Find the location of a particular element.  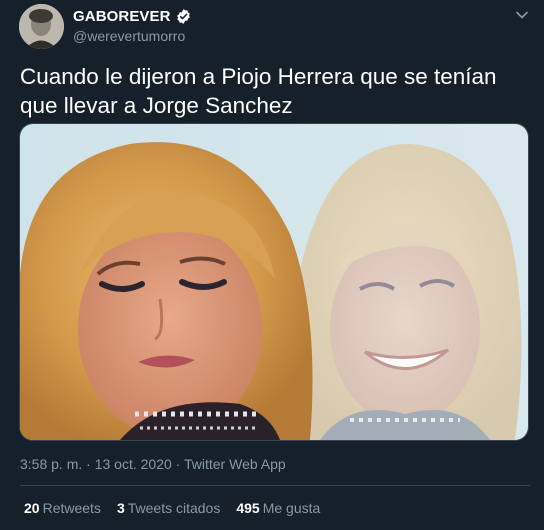

tweet-stats: 20 Retweets 3 Tweets citados 495 Me gusta is located at coordinates (180, 508).